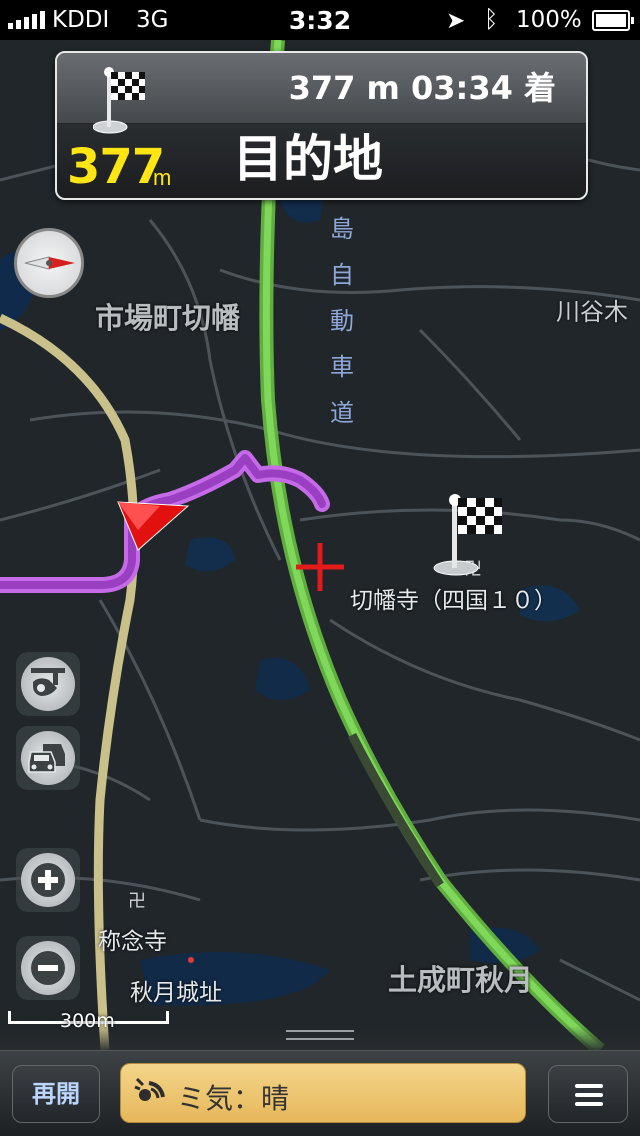  Describe the element at coordinates (308, 159) in the screenshot. I see `destination-label: 目的地` at that location.